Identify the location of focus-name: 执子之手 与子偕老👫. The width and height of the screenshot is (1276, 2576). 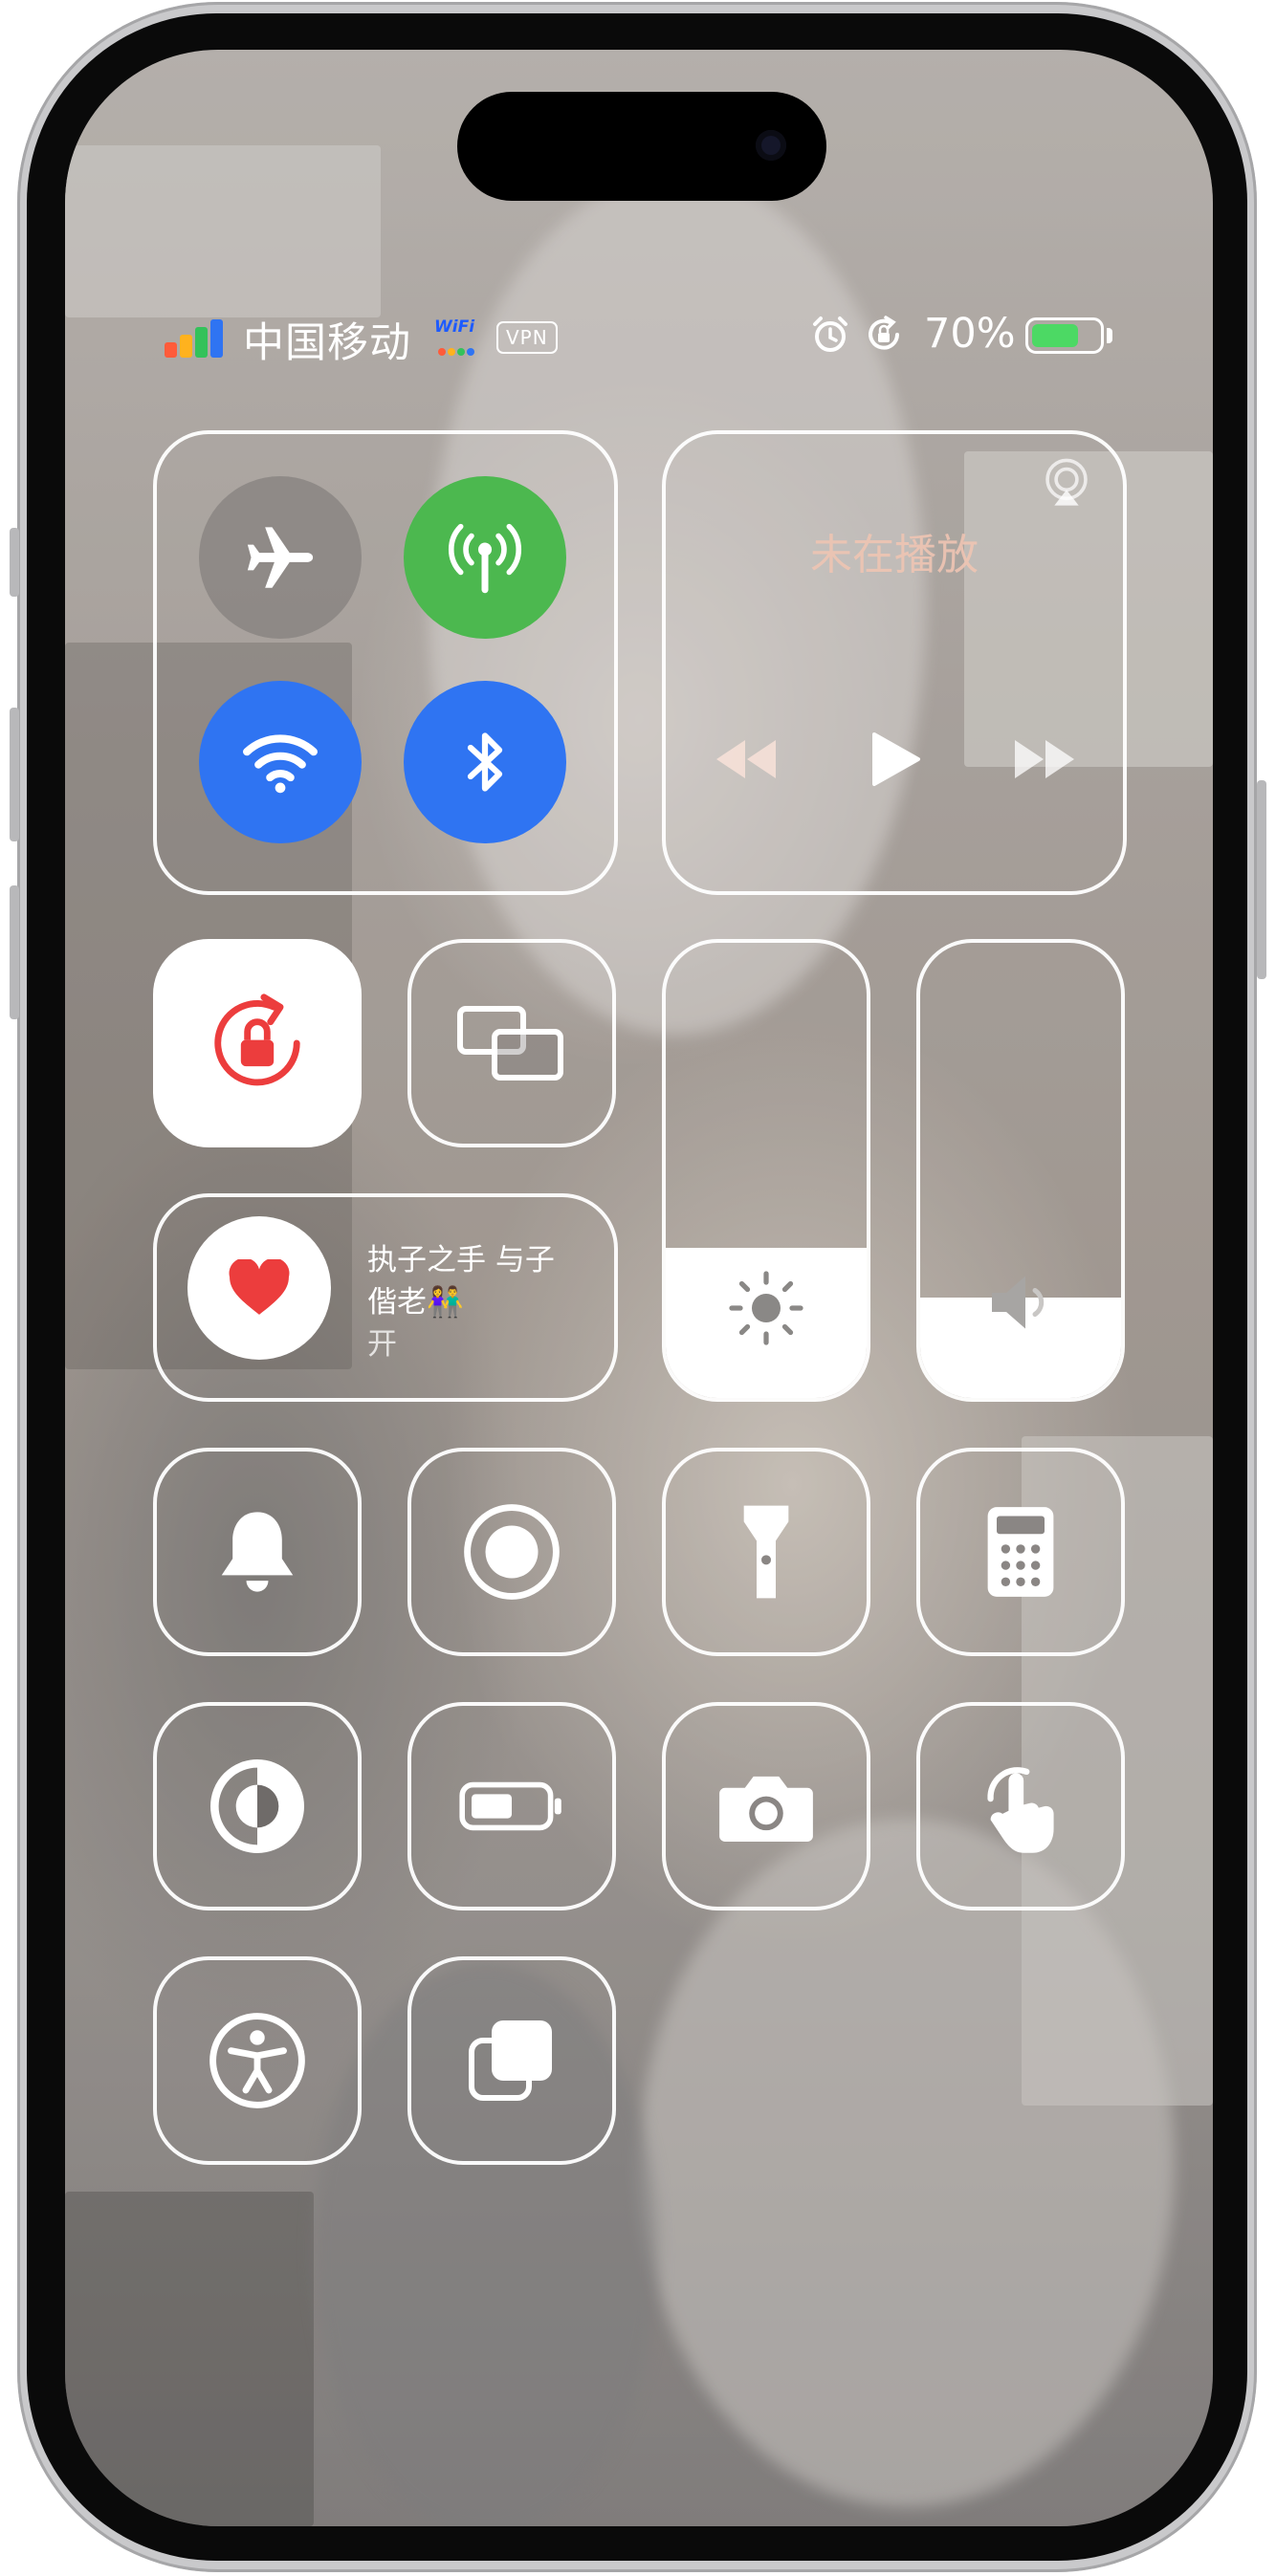
(461, 1281).